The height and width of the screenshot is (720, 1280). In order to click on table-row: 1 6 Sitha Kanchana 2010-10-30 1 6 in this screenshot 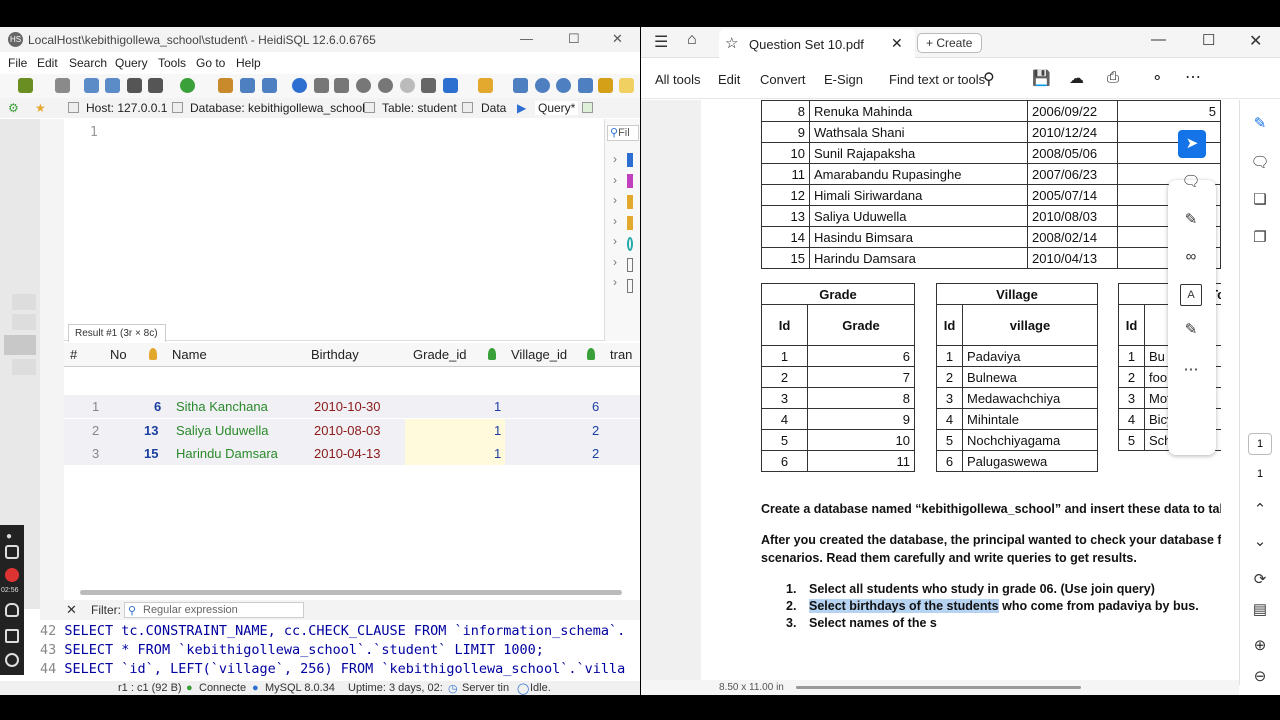, I will do `click(352, 406)`.